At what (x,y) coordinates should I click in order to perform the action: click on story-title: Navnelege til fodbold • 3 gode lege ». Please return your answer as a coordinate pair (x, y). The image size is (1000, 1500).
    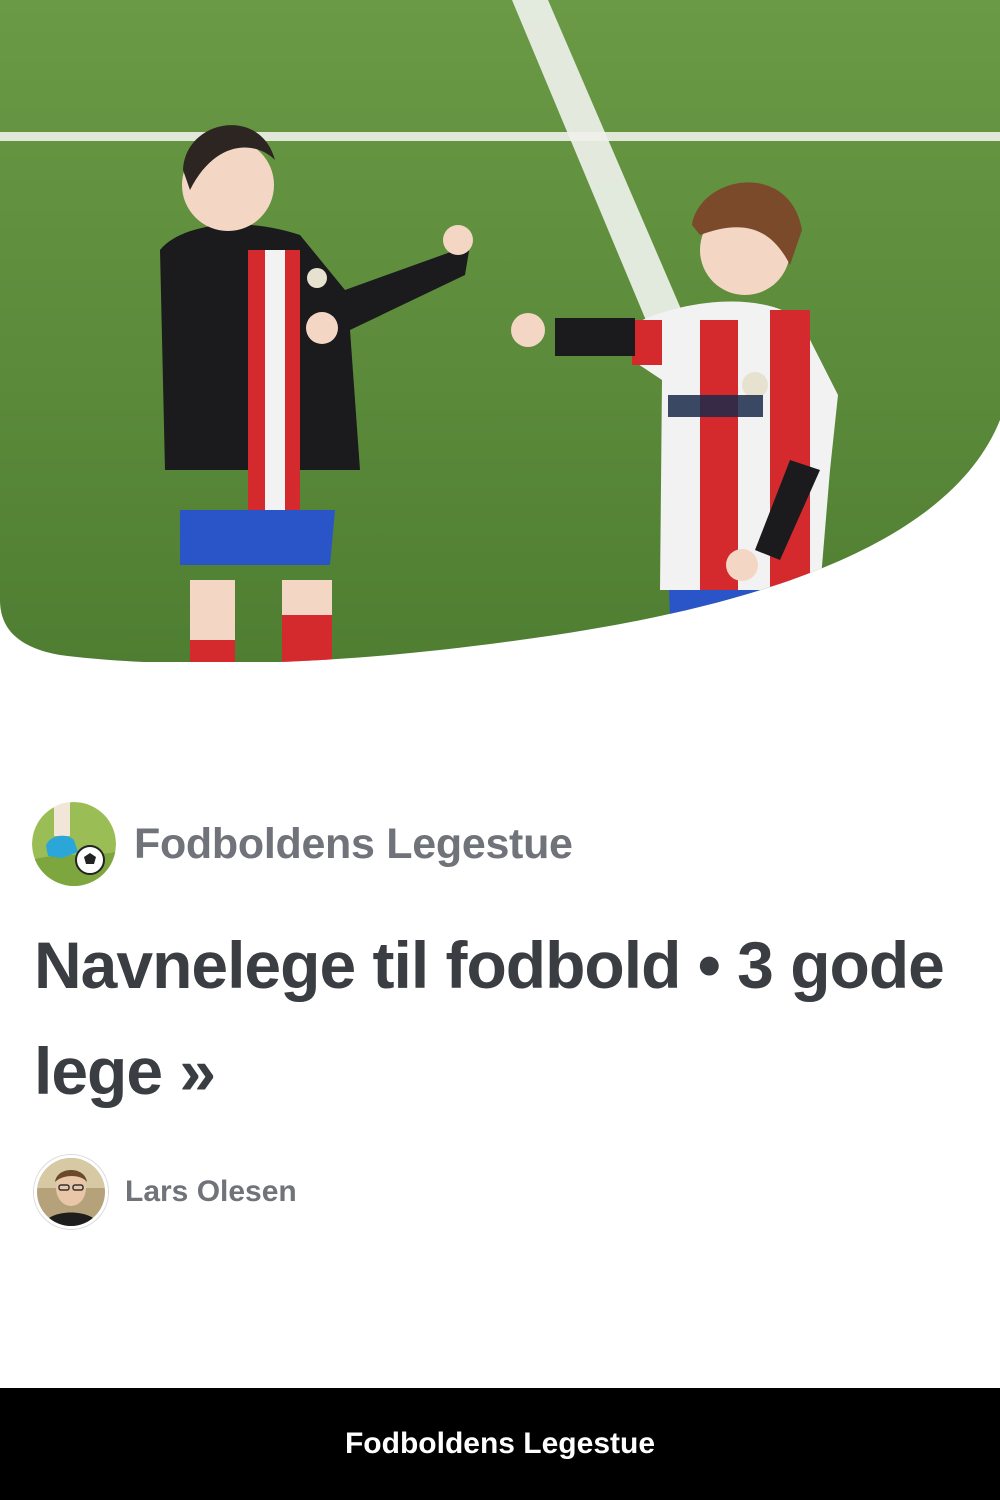
    Looking at the image, I should click on (489, 1018).